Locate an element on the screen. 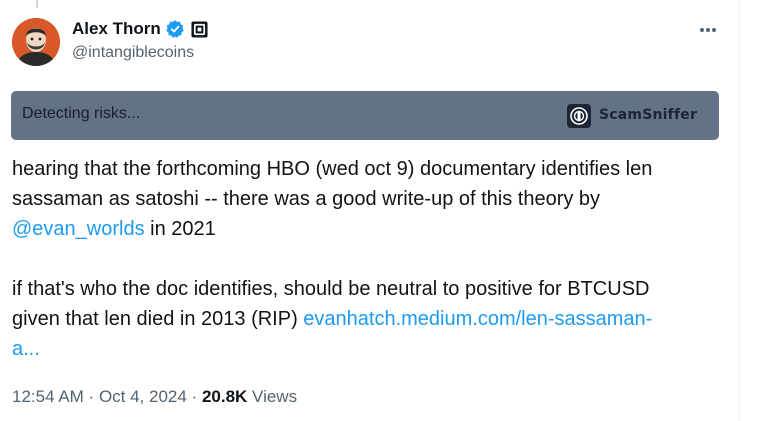 Image resolution: width=762 pixels, height=421 pixels. views-count: 20.8K is located at coordinates (224, 396).